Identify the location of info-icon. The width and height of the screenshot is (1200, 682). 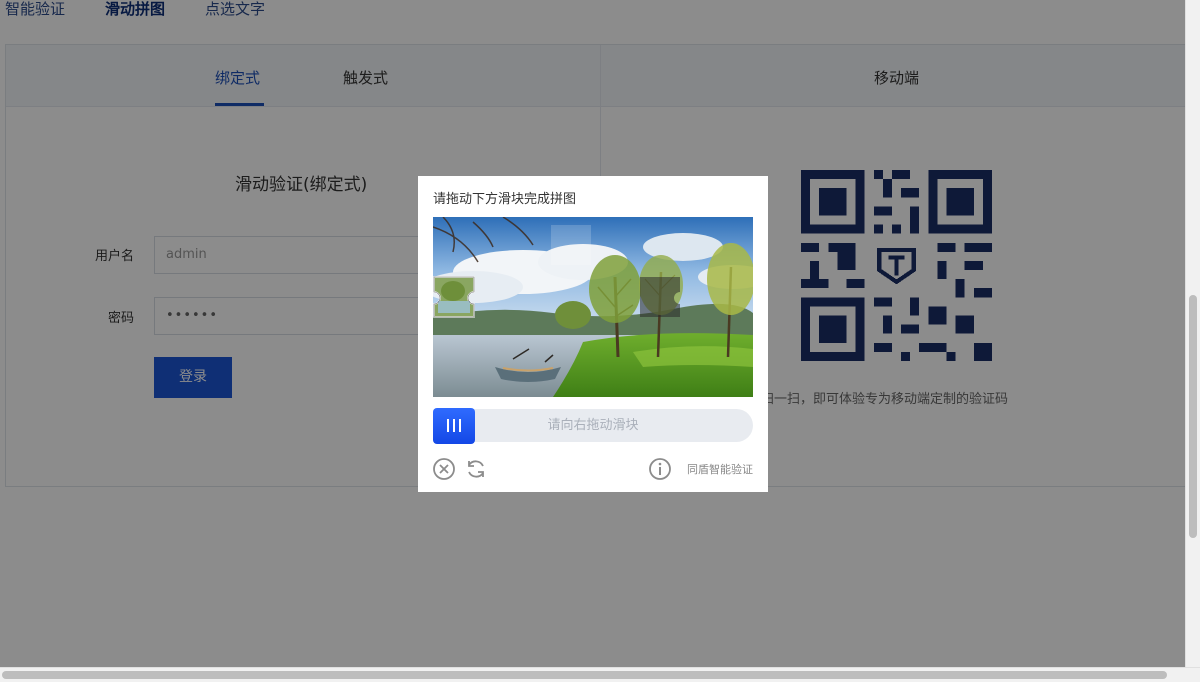
(660, 469).